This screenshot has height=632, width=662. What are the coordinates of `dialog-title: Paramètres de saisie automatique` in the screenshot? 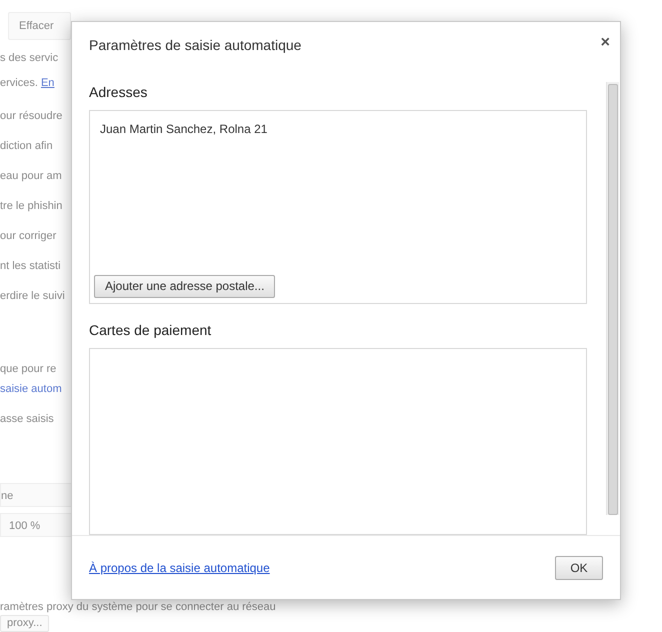 It's located at (195, 45).